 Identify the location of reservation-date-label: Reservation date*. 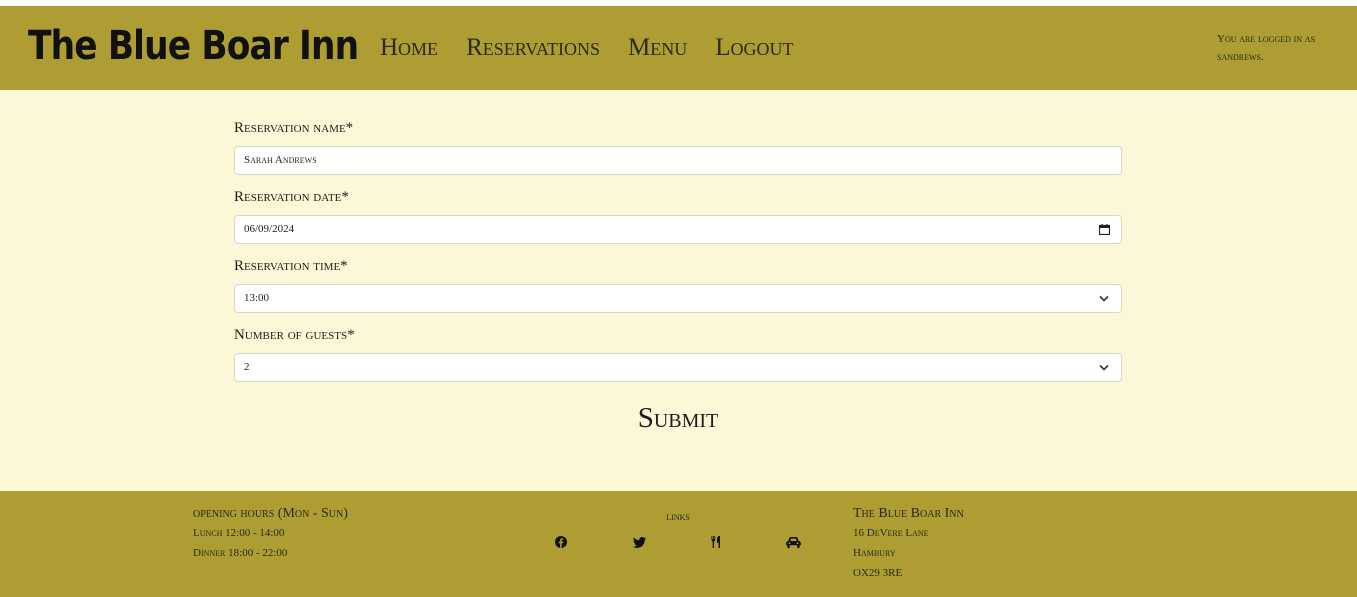
(291, 197).